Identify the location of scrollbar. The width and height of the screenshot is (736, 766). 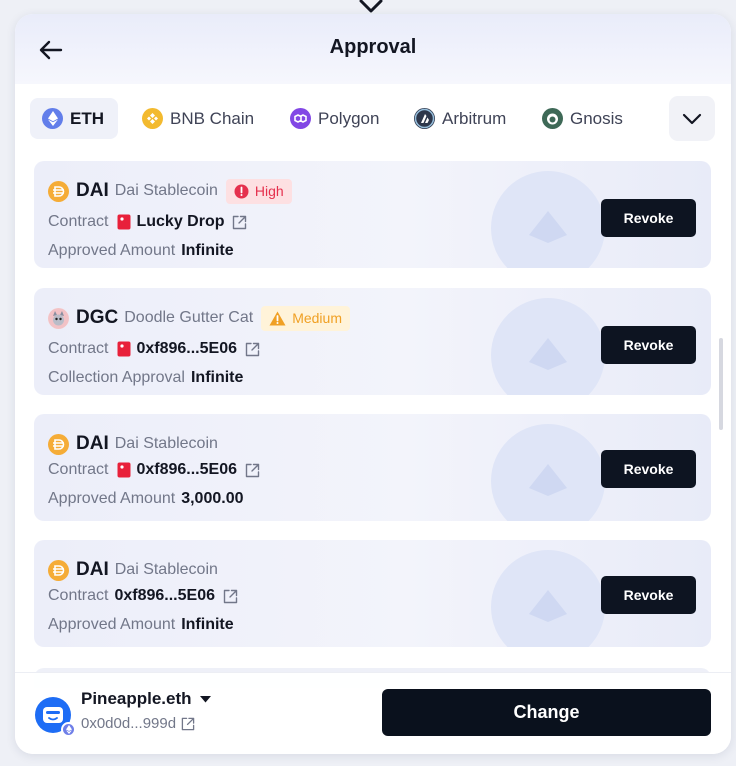
(721, 384).